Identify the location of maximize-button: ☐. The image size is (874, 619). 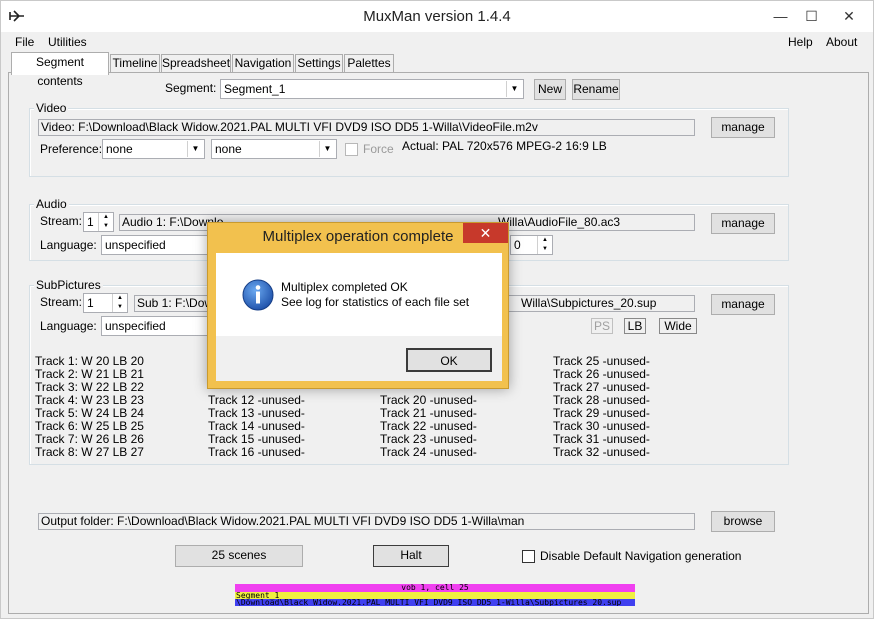
(811, 16).